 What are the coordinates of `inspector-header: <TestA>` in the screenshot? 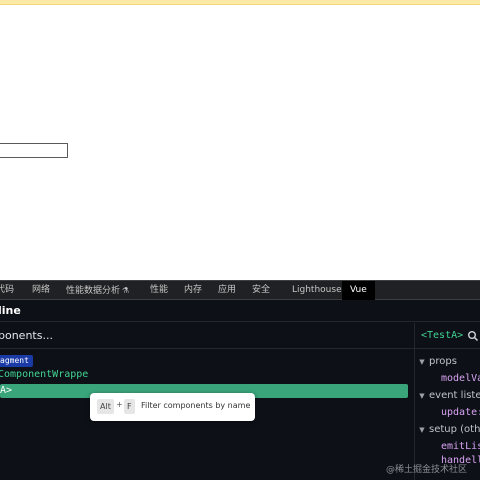 It's located at (447, 336).